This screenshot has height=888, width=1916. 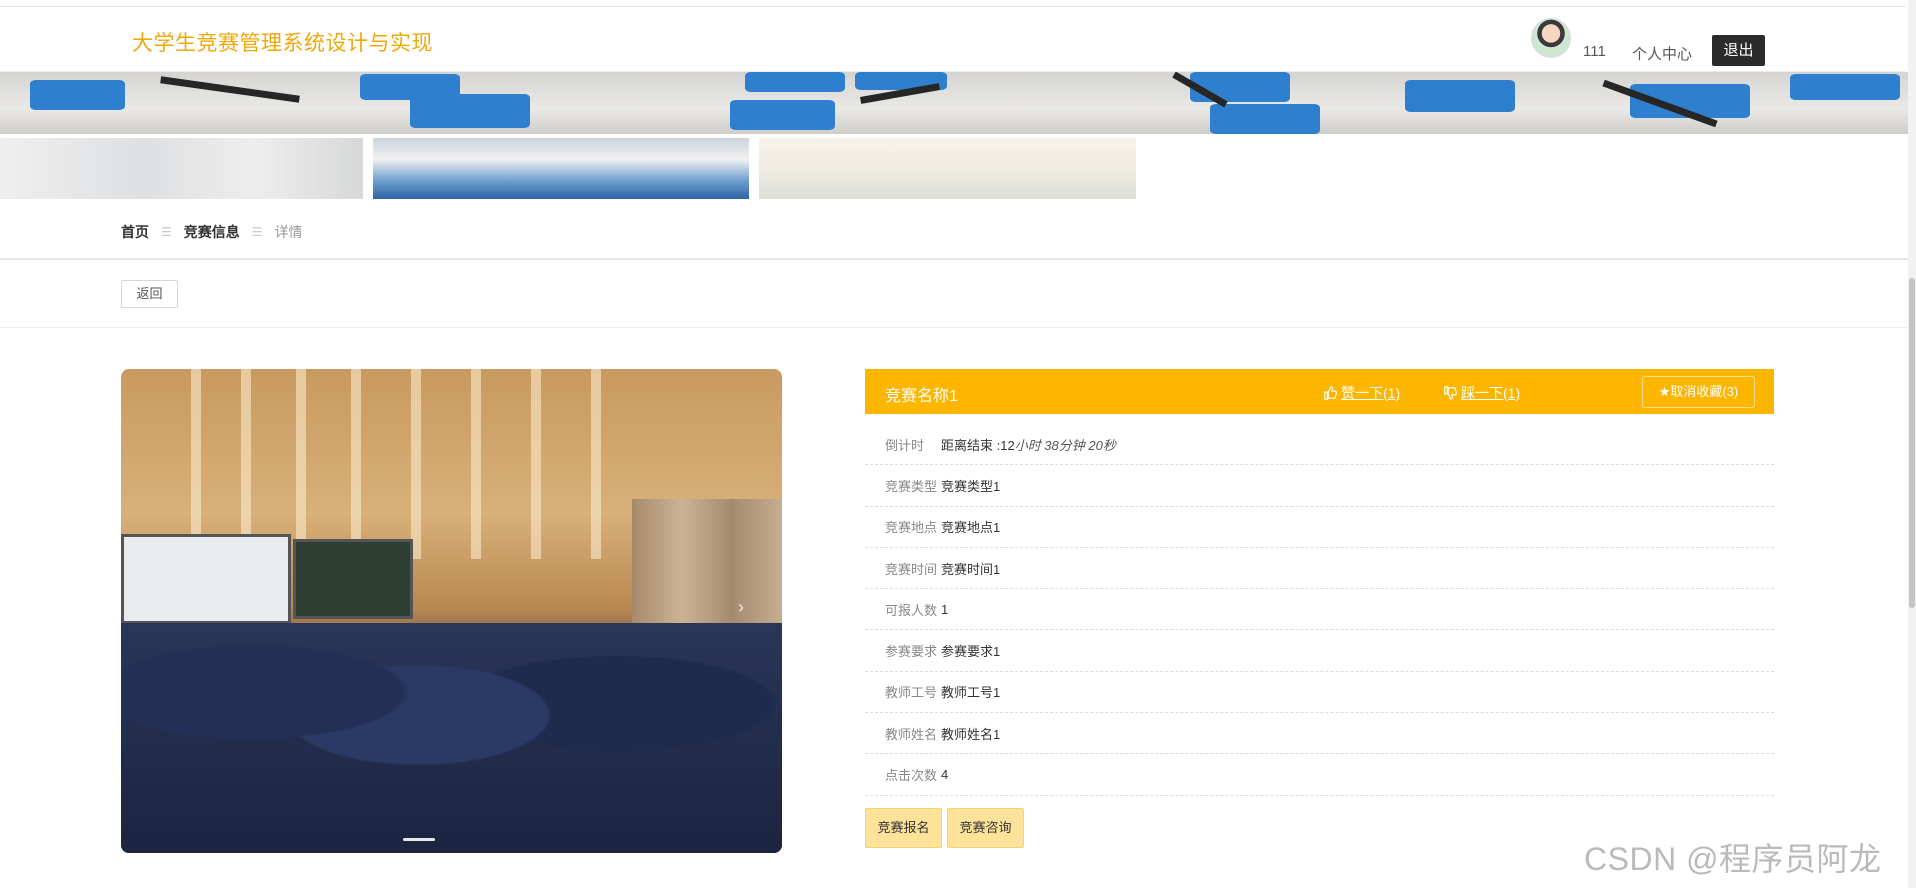 I want to click on field-row: 可报人数 1, so click(x=1319, y=610).